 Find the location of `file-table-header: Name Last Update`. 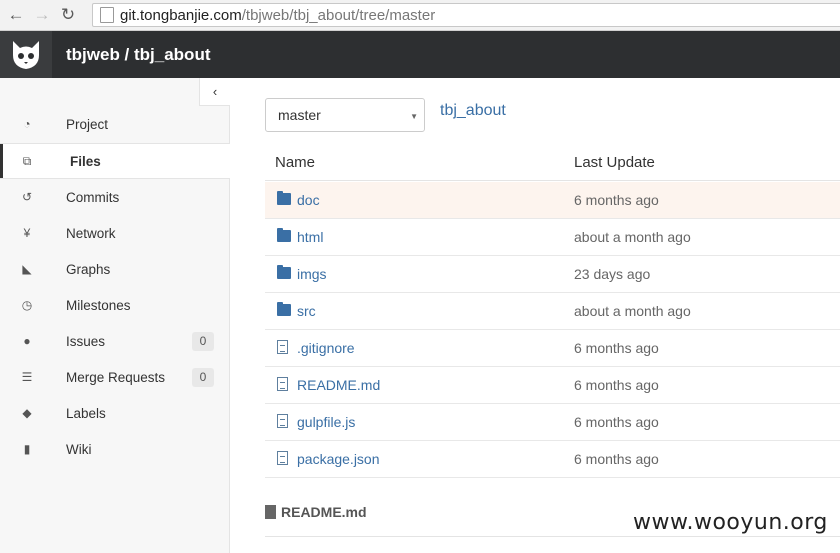

file-table-header: Name Last Update is located at coordinates (552, 162).